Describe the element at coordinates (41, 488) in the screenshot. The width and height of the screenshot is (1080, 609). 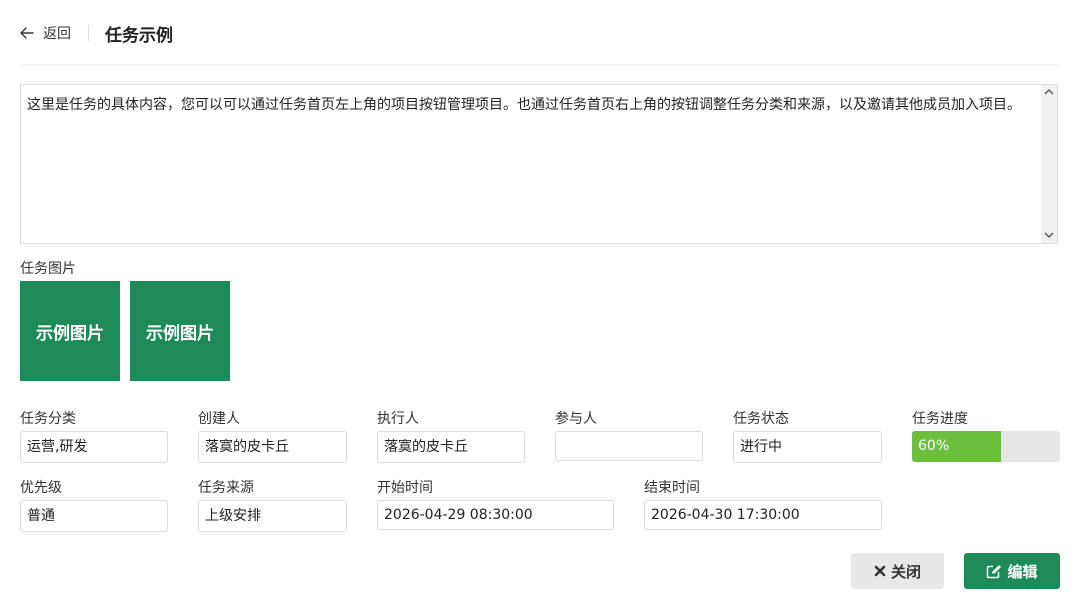
I see `priority-label: 优先级` at that location.